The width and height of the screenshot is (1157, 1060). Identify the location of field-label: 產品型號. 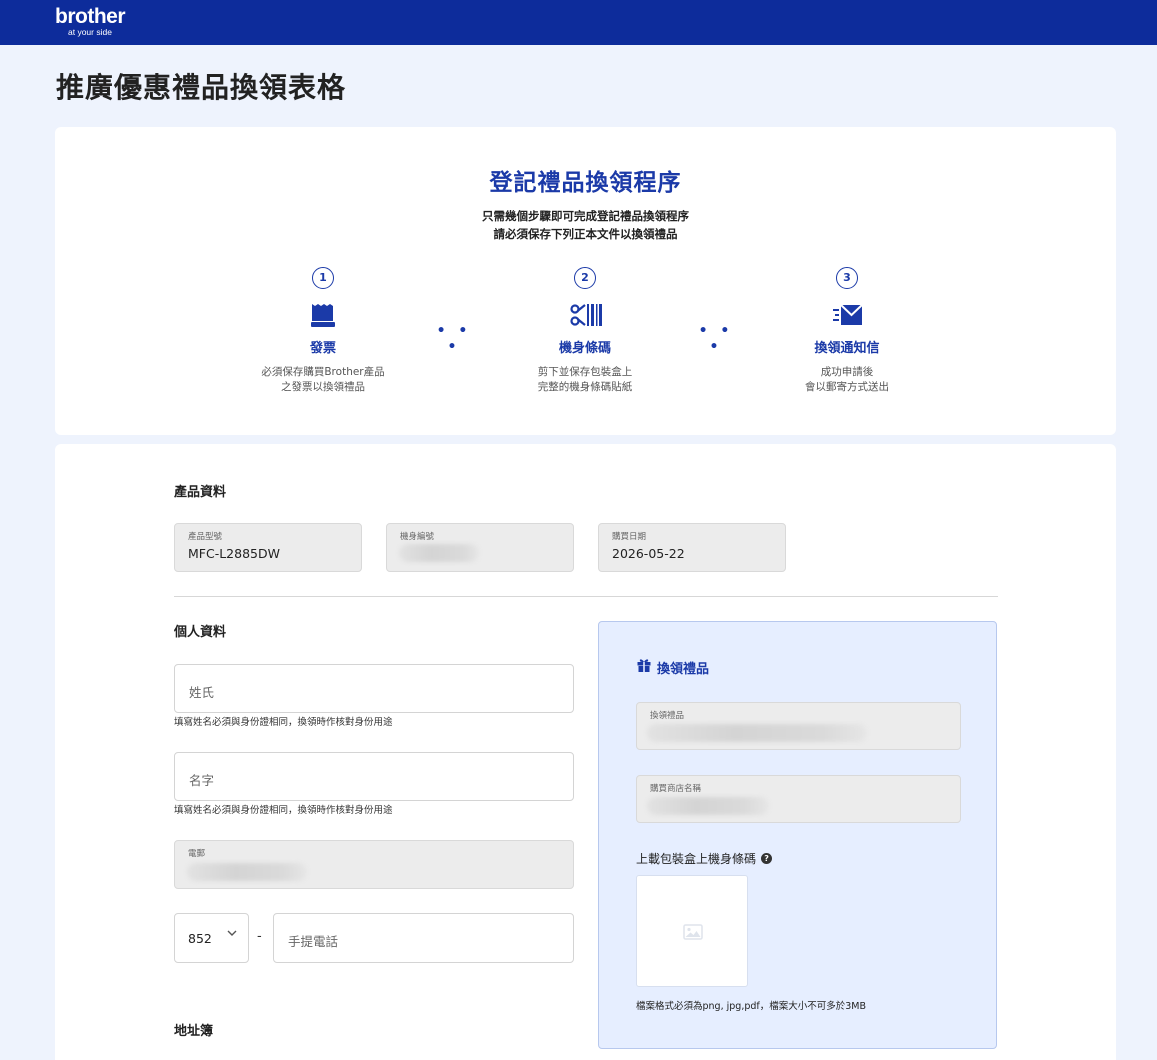
(205, 537).